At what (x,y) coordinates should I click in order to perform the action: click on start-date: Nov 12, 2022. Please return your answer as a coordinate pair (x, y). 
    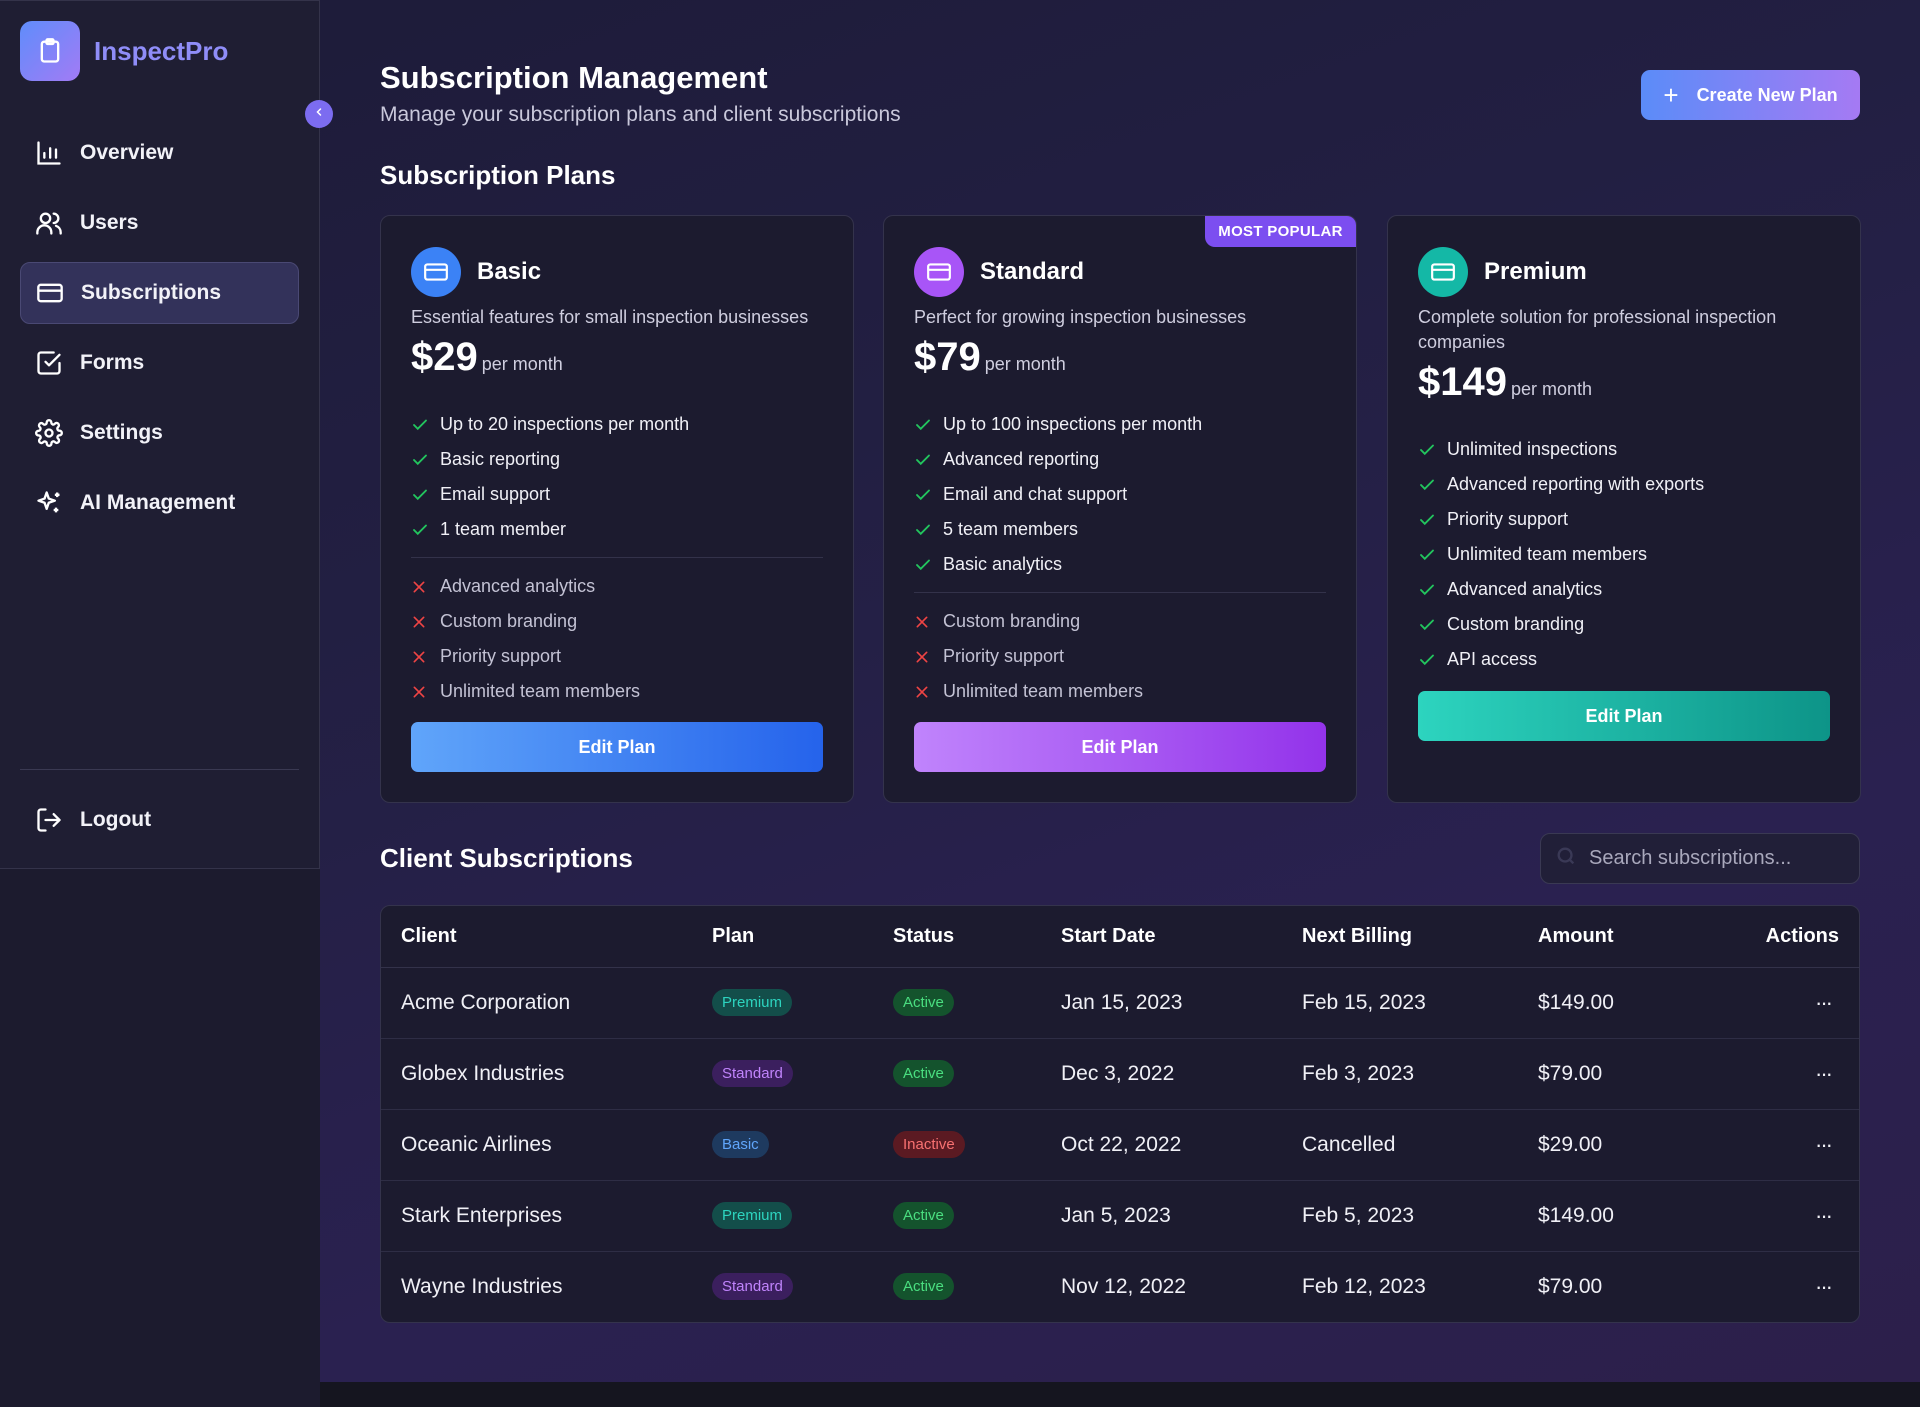
    Looking at the image, I should click on (1123, 1286).